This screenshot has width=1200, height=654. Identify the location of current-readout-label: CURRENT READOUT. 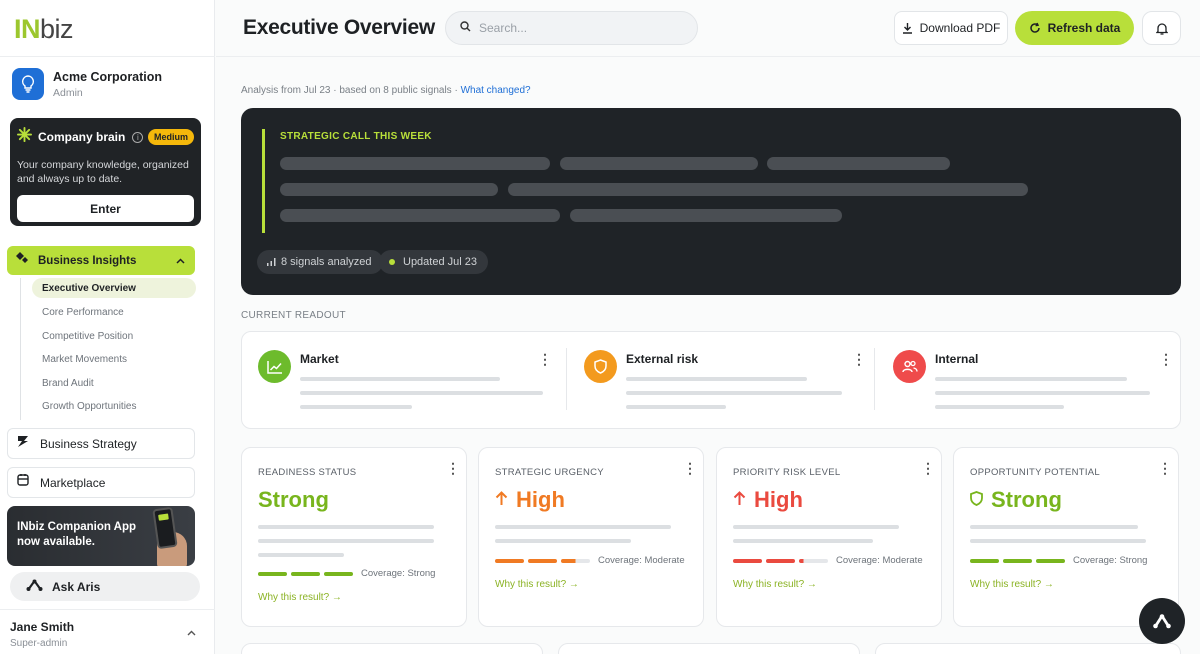
(293, 315).